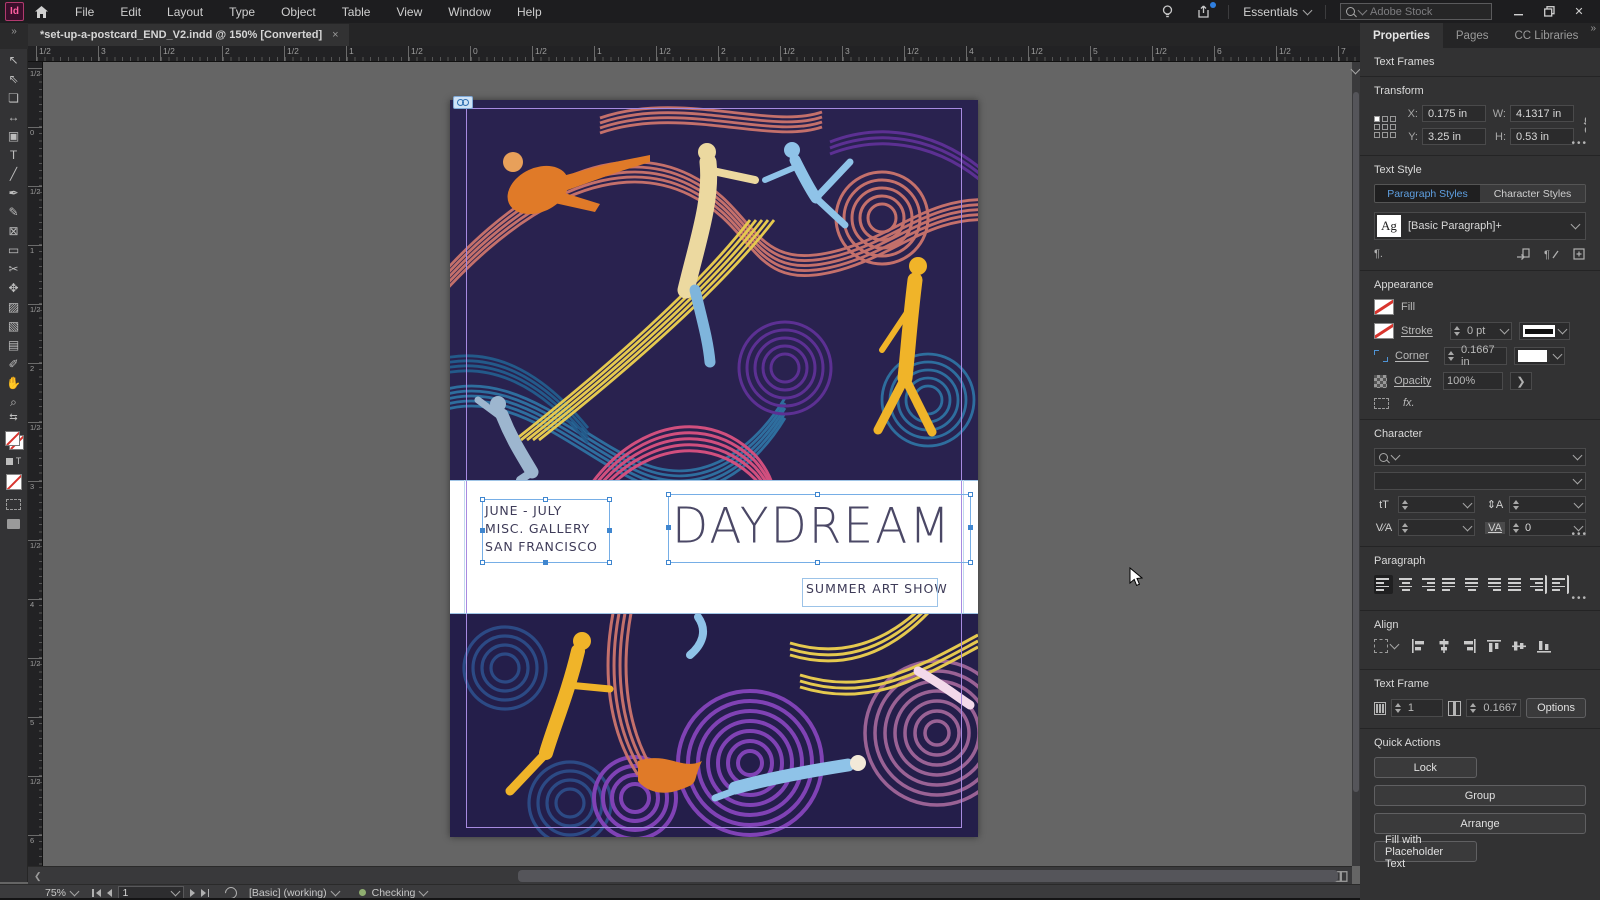 The image size is (1600, 900). What do you see at coordinates (109, 892) in the screenshot?
I see `previous-page-button` at bounding box center [109, 892].